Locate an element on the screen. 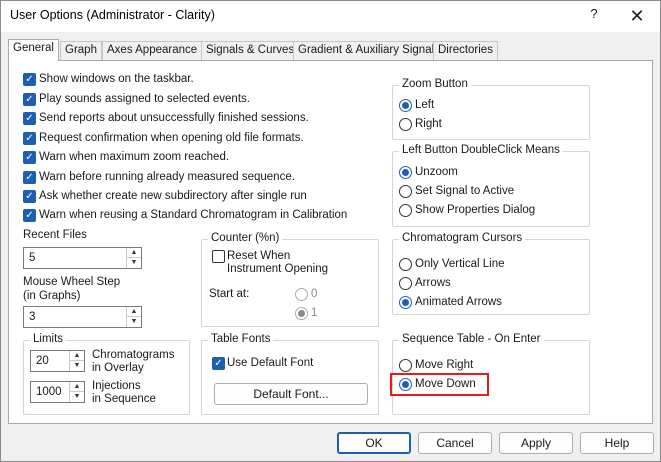 The width and height of the screenshot is (661, 462). apply-button: Apply is located at coordinates (536, 443).